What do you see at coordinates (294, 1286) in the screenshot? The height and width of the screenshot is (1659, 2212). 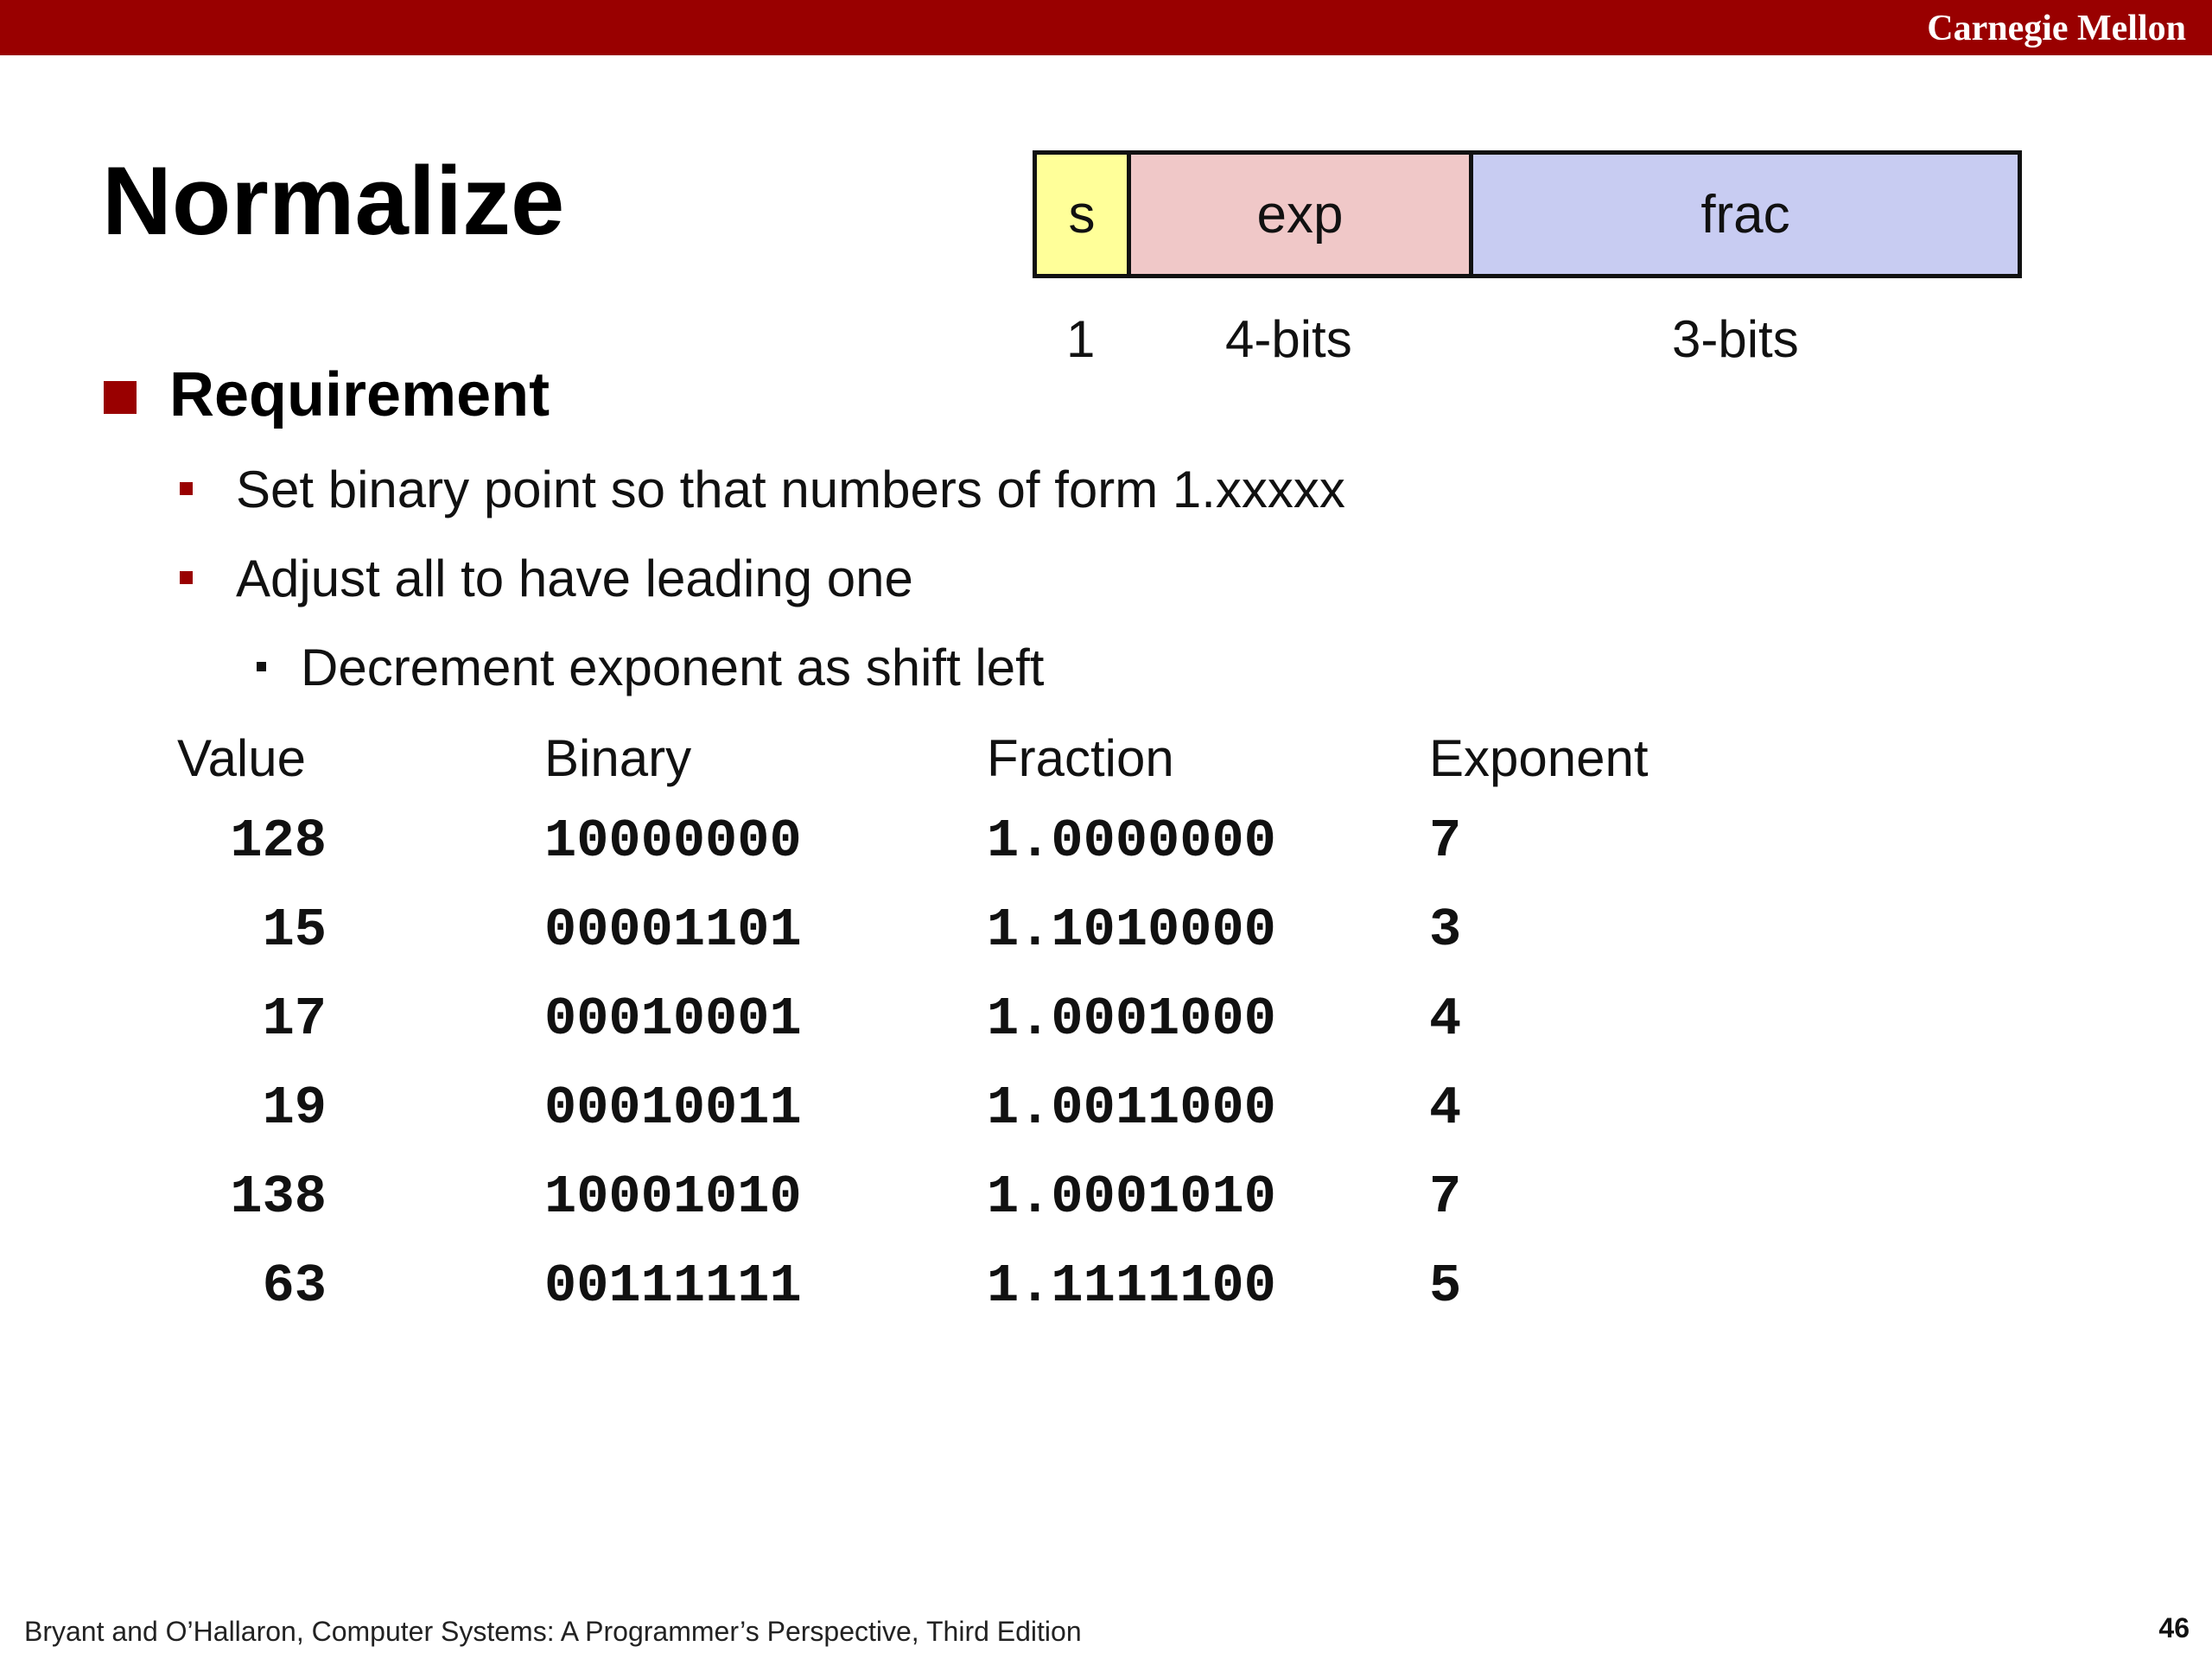 I see `cell-value: 63` at bounding box center [294, 1286].